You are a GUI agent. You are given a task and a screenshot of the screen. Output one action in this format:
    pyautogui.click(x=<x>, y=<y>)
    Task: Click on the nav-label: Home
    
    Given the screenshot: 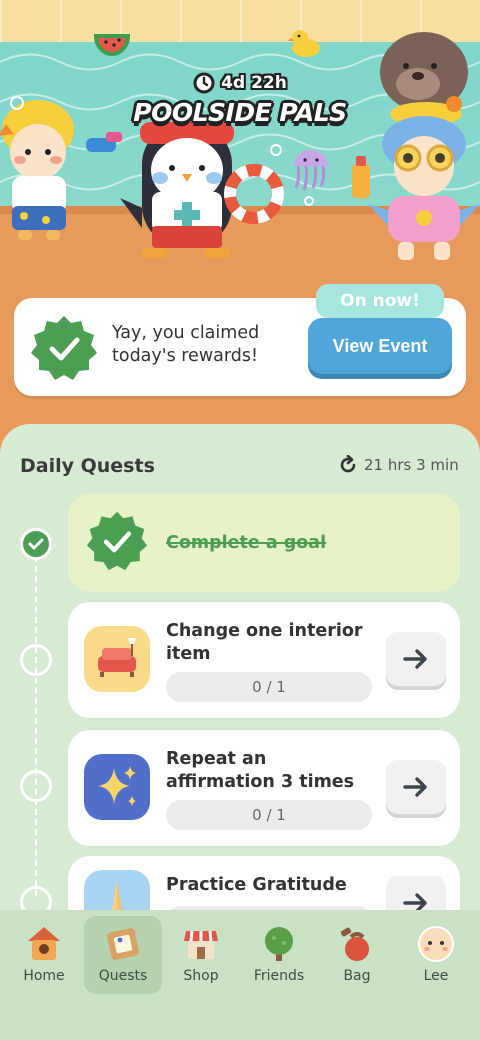 What is the action you would take?
    pyautogui.click(x=44, y=976)
    